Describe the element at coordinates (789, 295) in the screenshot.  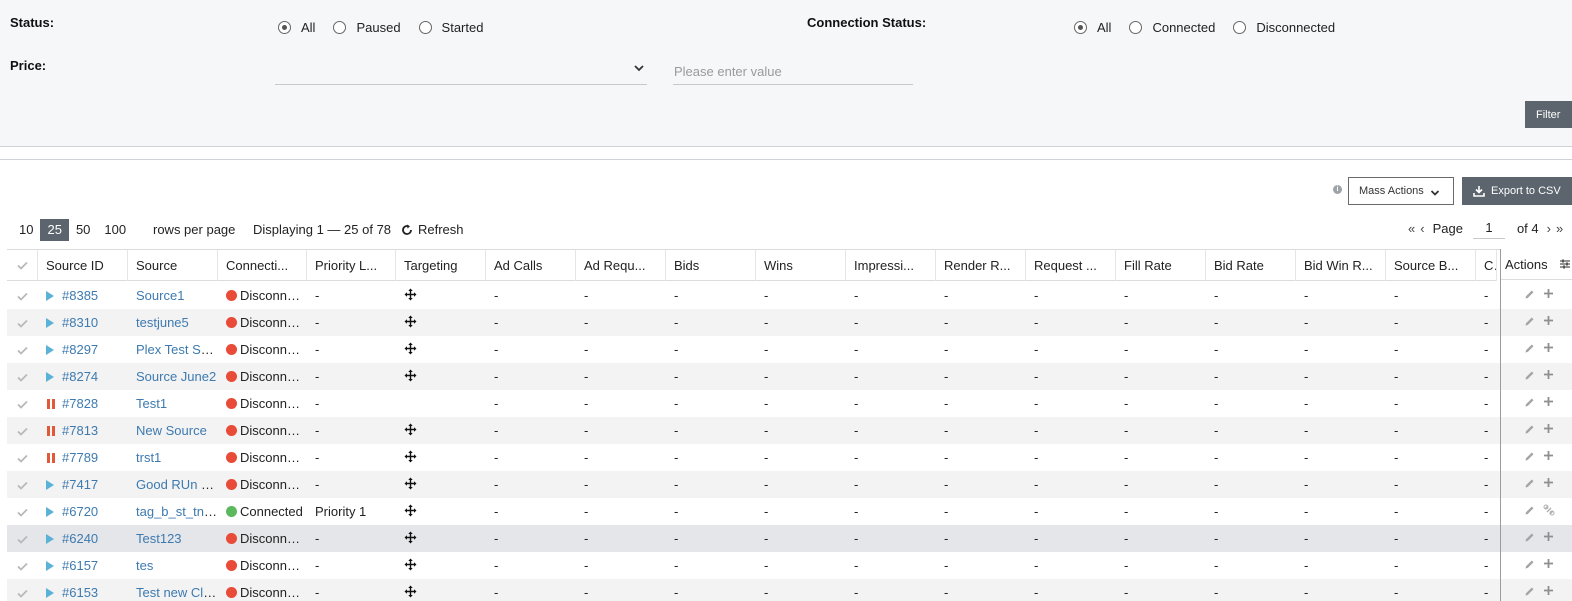
I see `table-row: #8385Source1Disconnected-------------` at that location.